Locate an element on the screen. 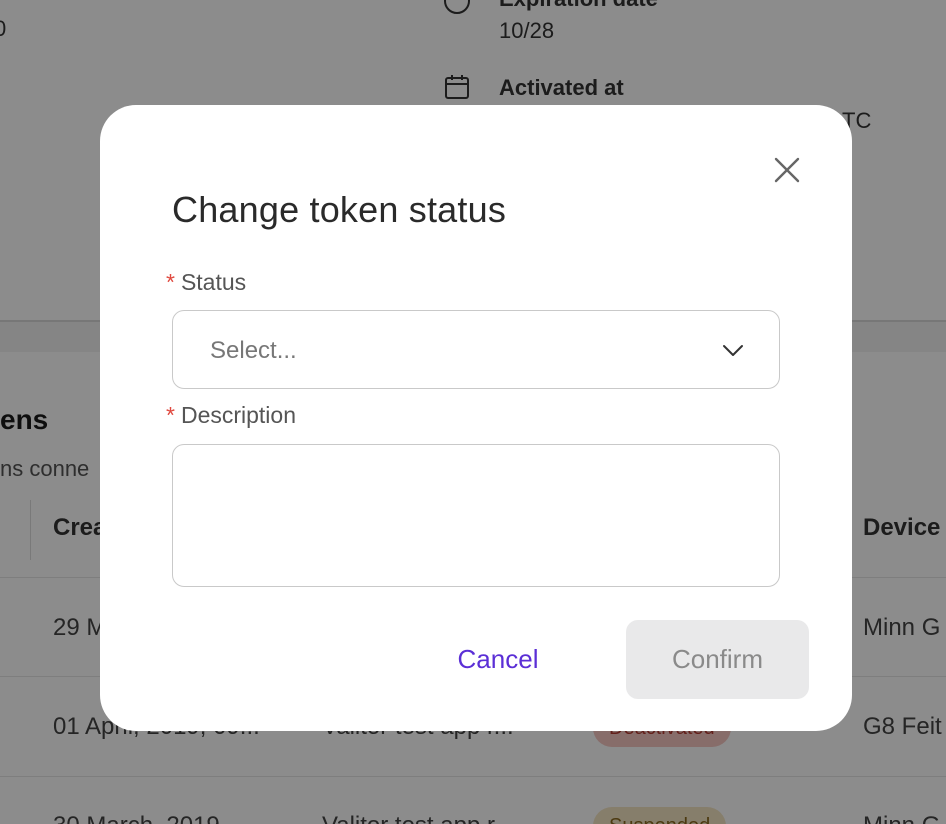 This screenshot has height=824, width=946. dialog-title: Change token status is located at coordinates (339, 209).